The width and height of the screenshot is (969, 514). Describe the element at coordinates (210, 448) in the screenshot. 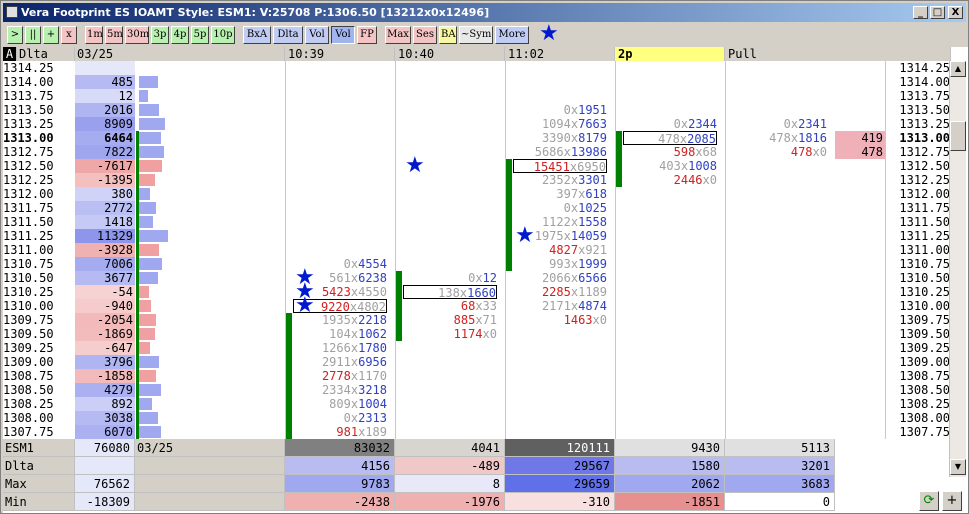

I see `footer-date: 03/25` at that location.